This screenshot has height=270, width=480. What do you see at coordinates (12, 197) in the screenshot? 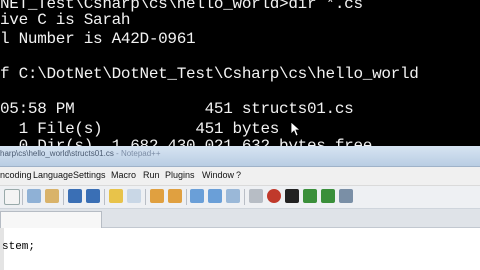
I see `new-file-icon` at bounding box center [12, 197].